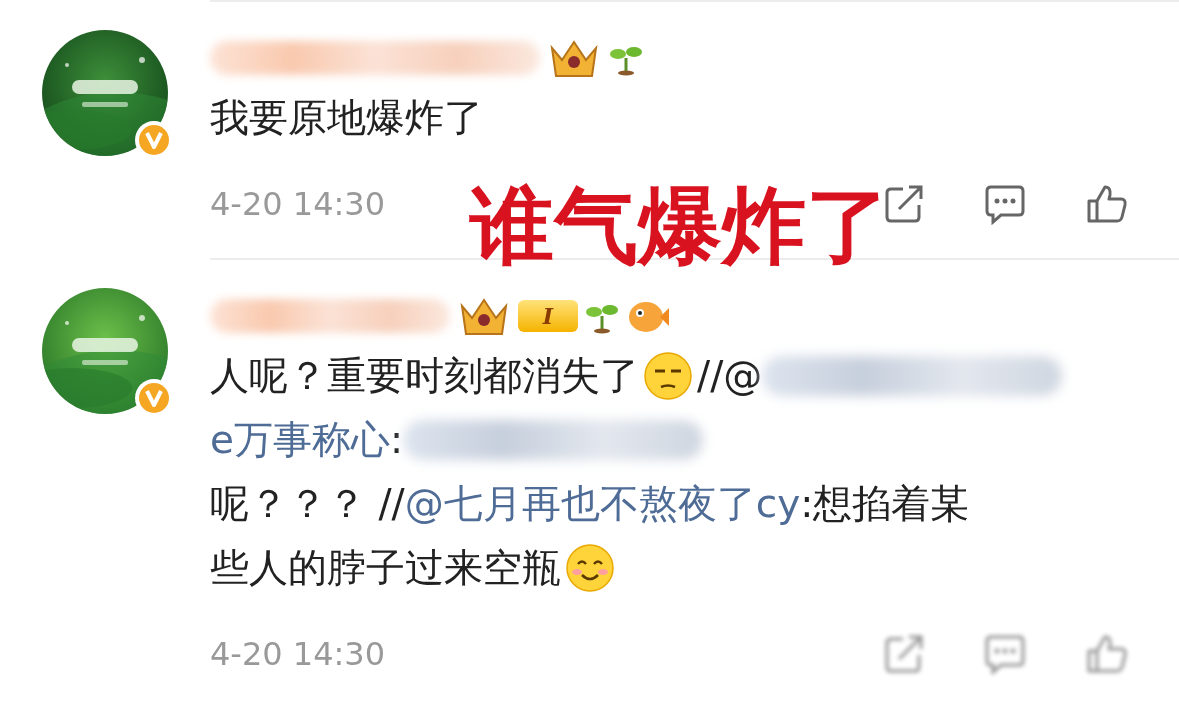  Describe the element at coordinates (548, 316) in the screenshot. I see `level-badge: I` at that location.